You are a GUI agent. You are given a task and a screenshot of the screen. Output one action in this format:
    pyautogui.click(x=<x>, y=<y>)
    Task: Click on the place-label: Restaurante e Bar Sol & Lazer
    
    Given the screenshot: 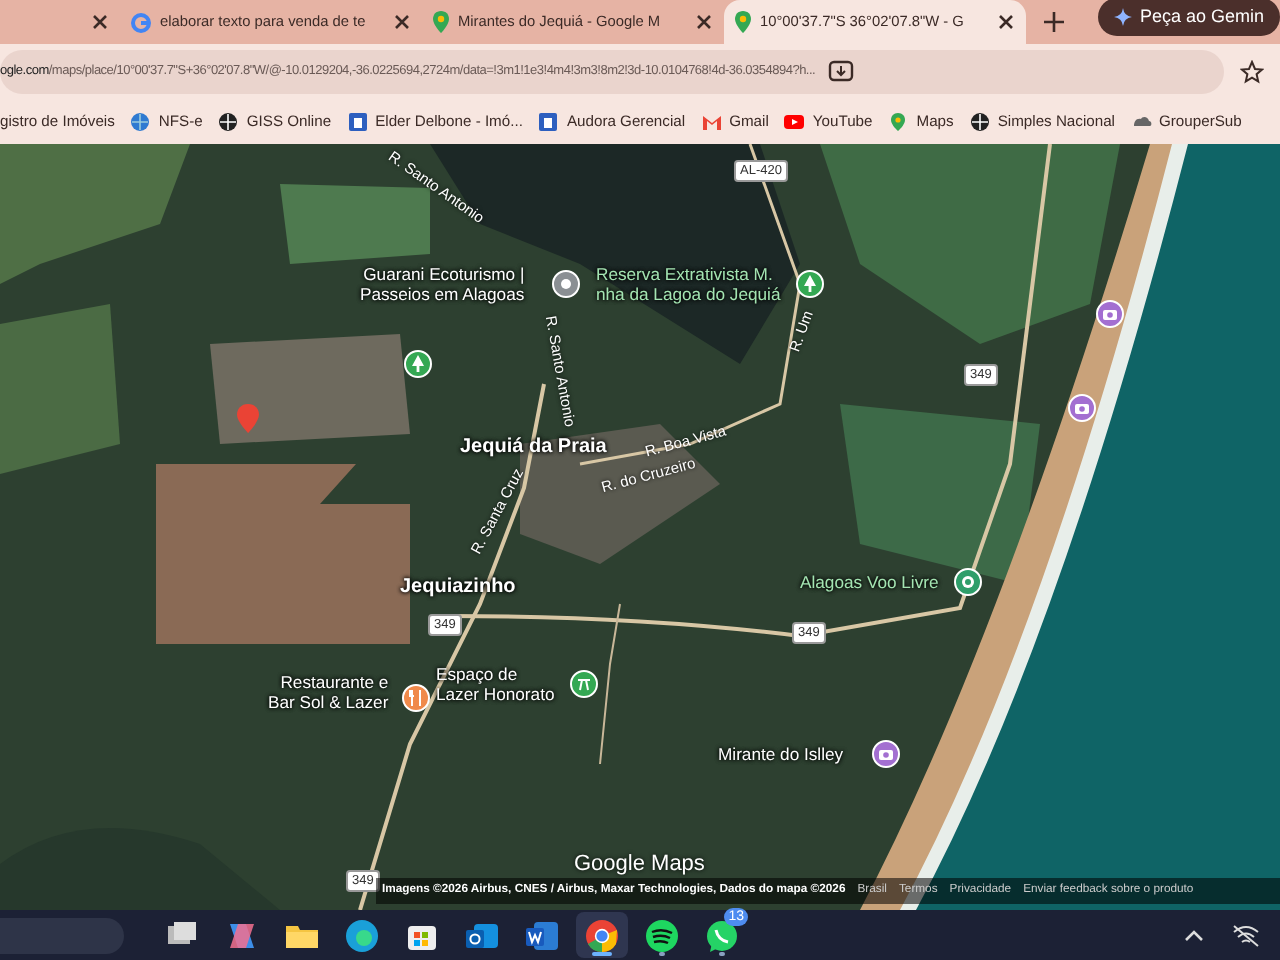 What is the action you would take?
    pyautogui.click(x=328, y=692)
    